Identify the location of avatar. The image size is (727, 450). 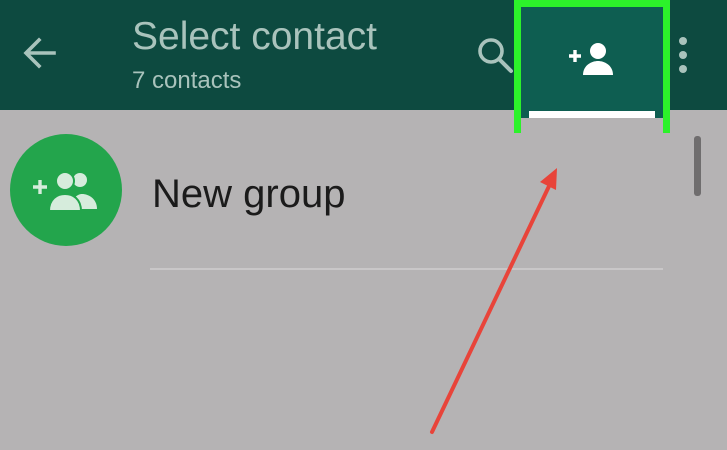
(66, 190).